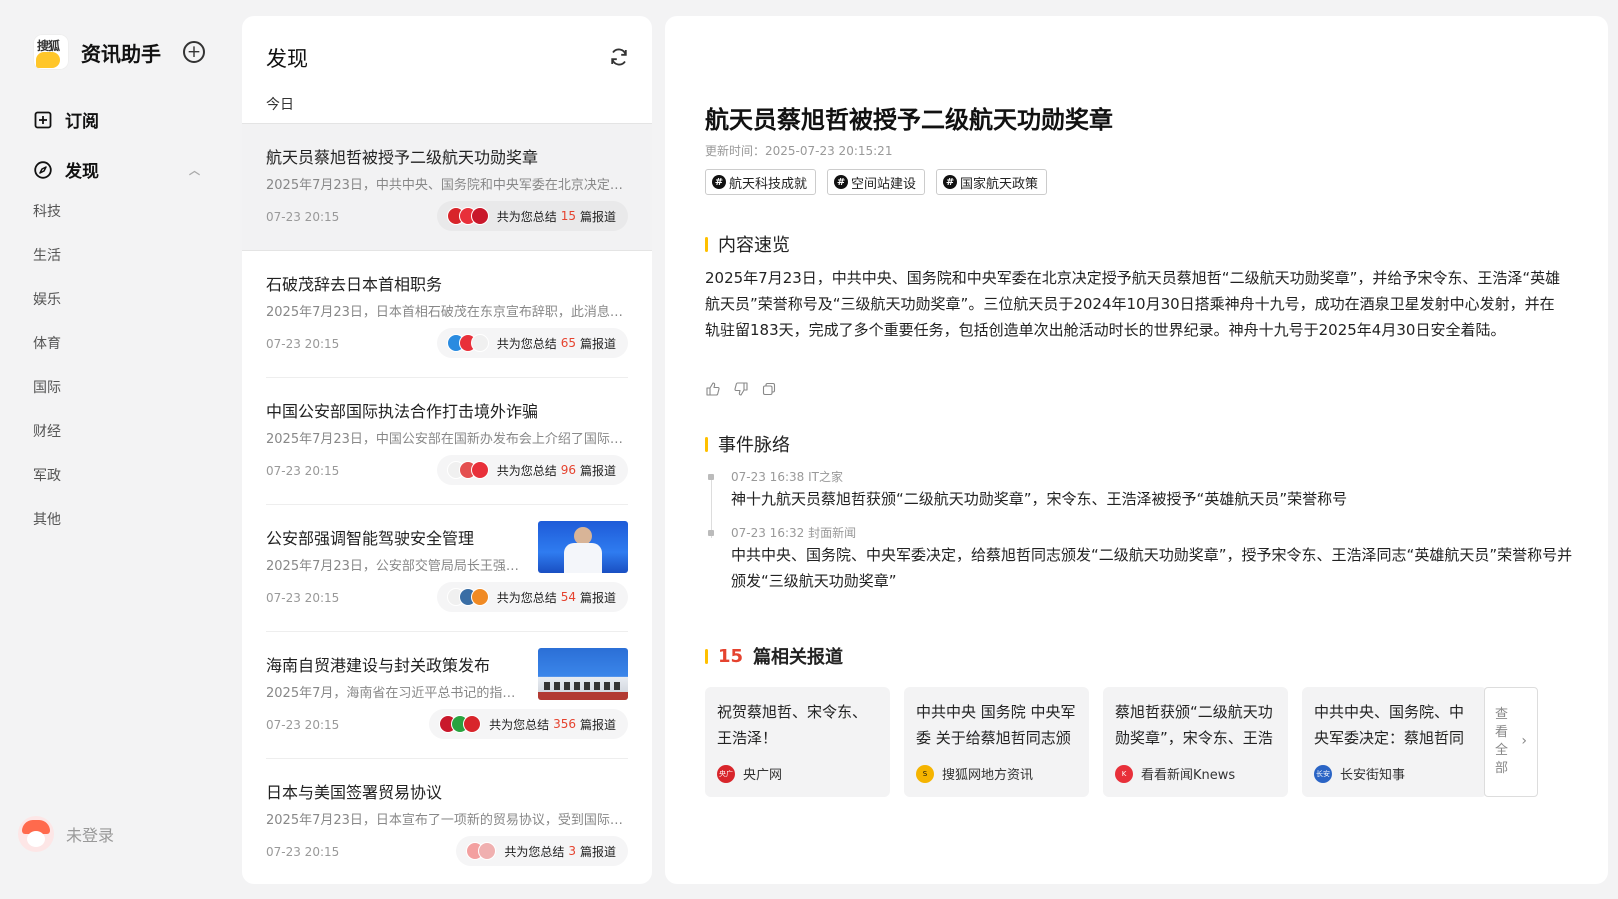 This screenshot has height=899, width=1618. I want to click on summary-pill: 共为您总结 15 篇报道, so click(532, 216).